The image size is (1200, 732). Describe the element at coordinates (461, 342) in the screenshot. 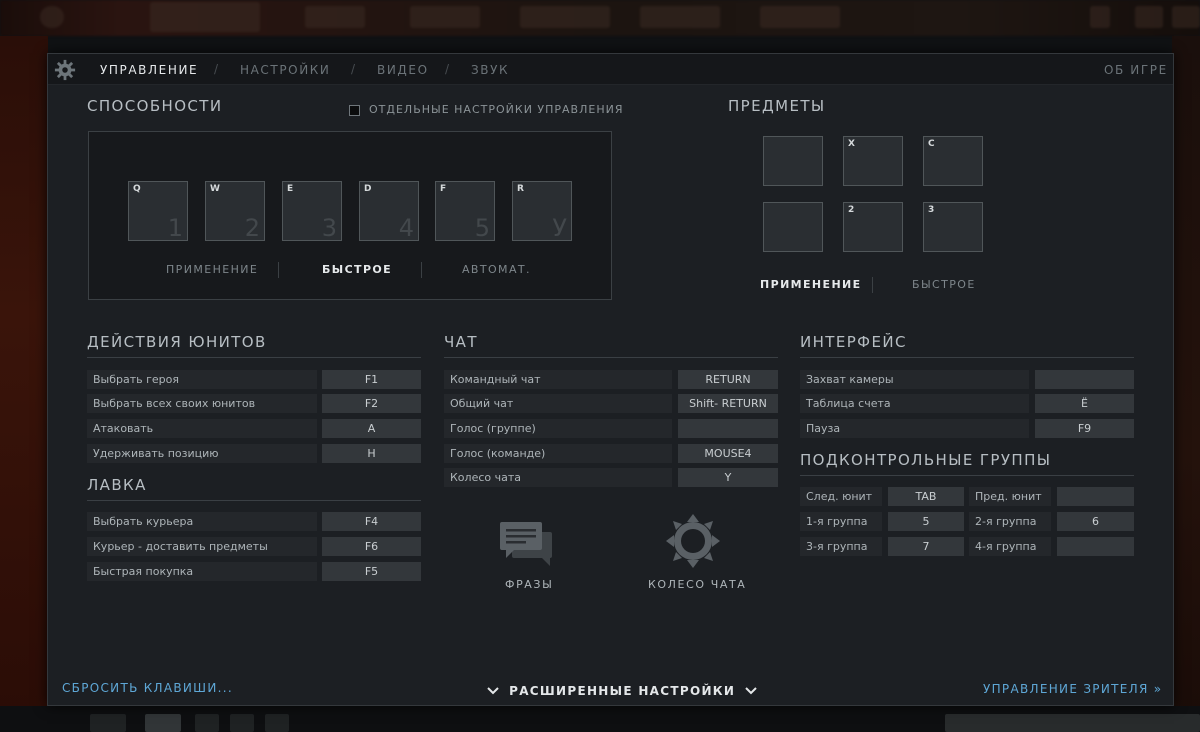

I see `chat-title: ЧАТ` at that location.